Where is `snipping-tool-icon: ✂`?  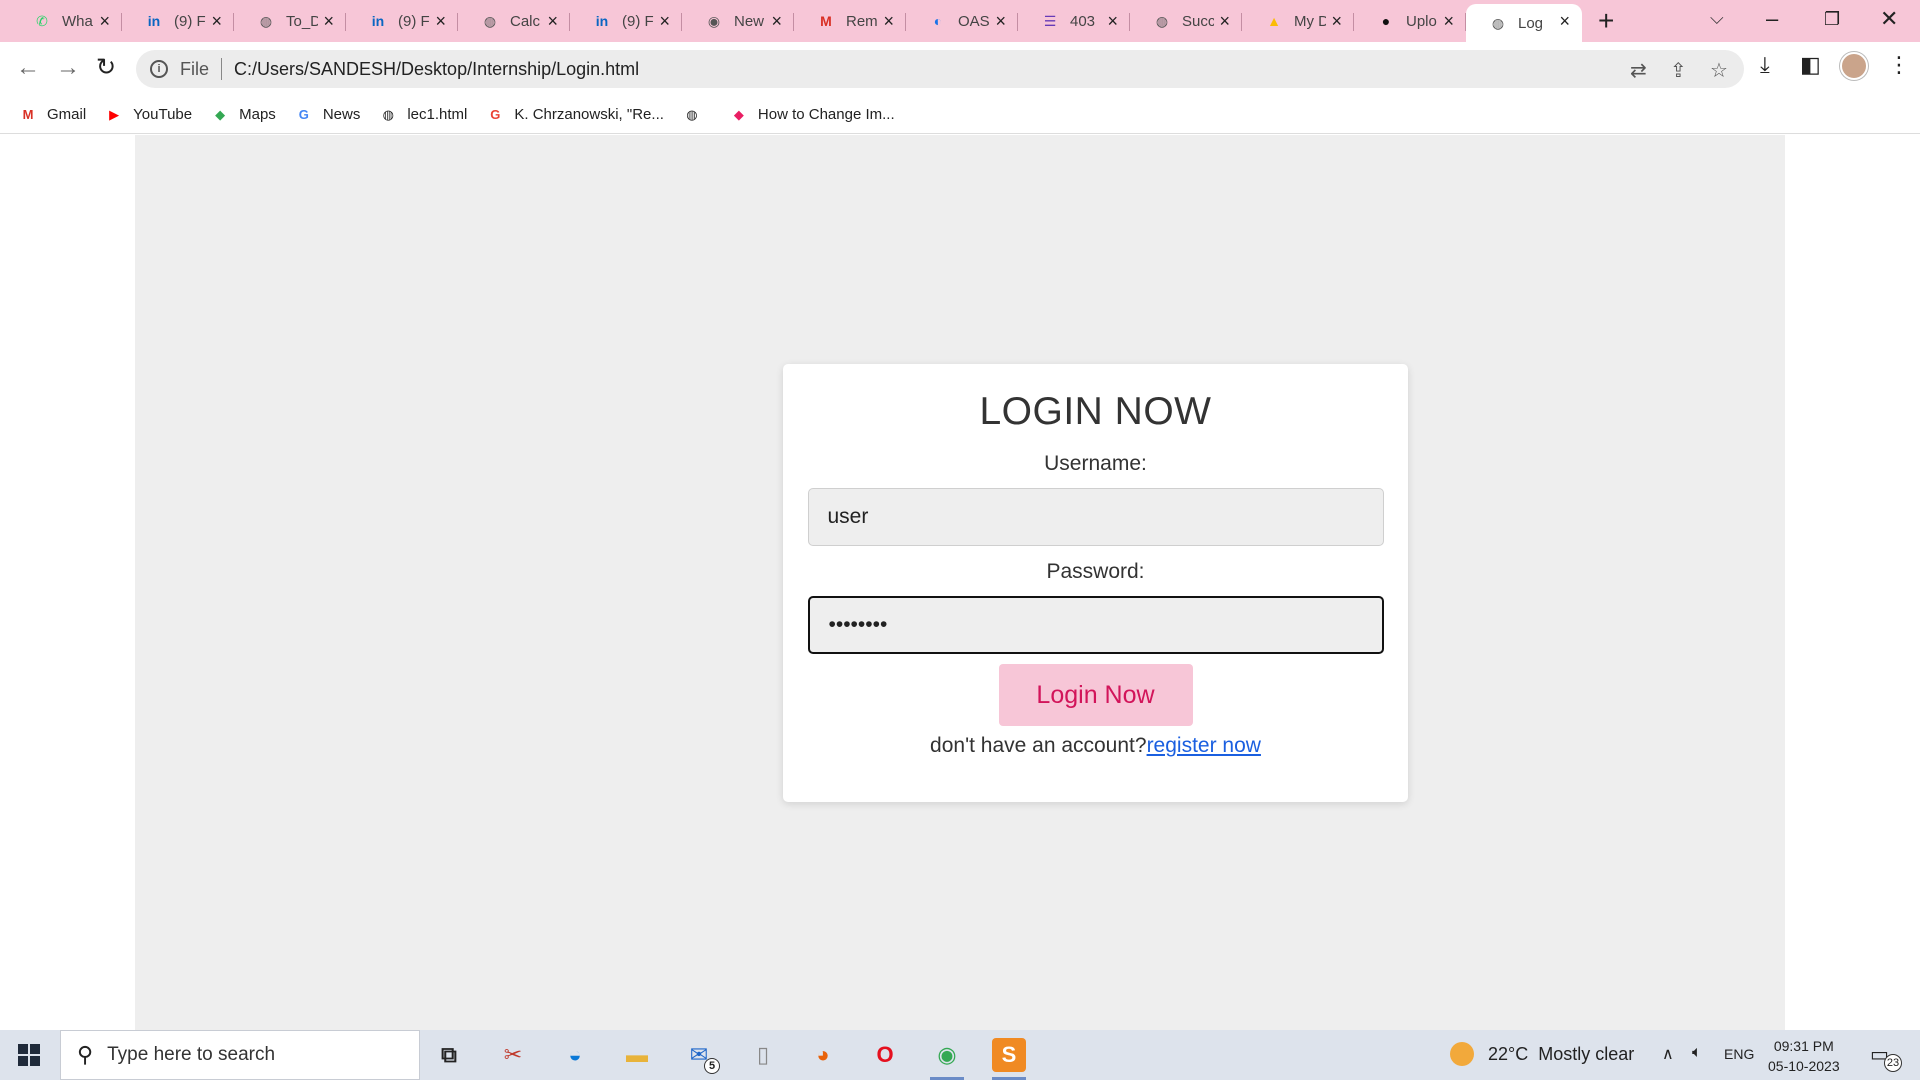
snipping-tool-icon: ✂ is located at coordinates (513, 1055).